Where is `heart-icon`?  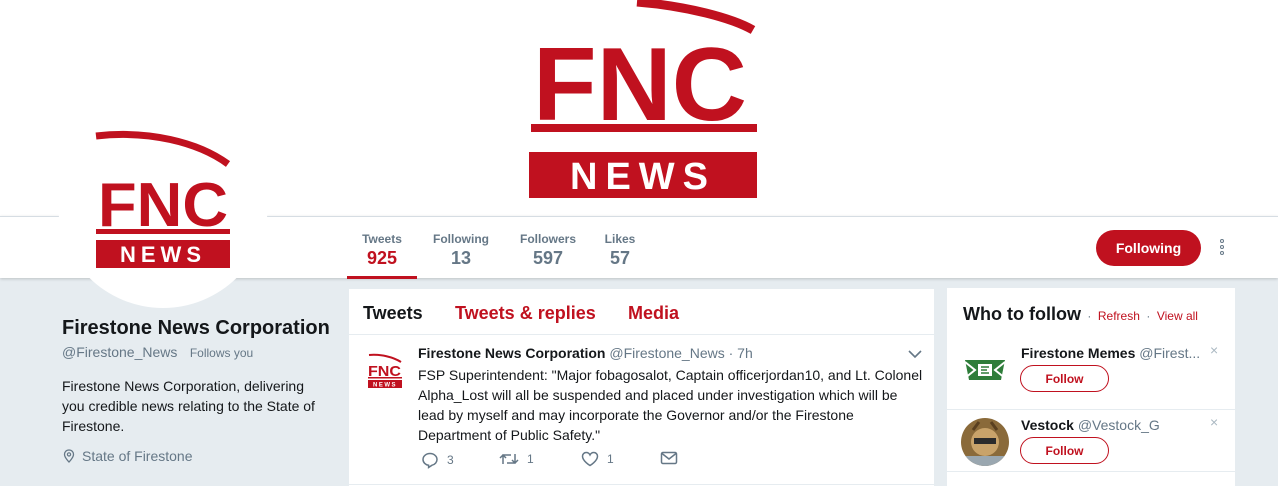
heart-icon is located at coordinates (590, 459).